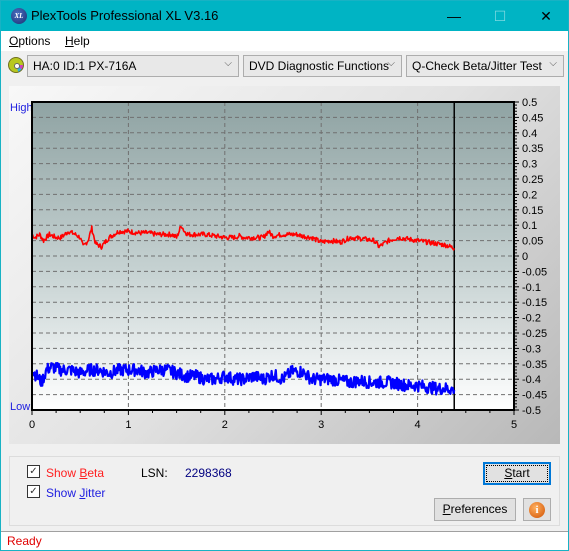 The width and height of the screenshot is (569, 551). I want to click on y-tick-label: 0.25, so click(532, 180).